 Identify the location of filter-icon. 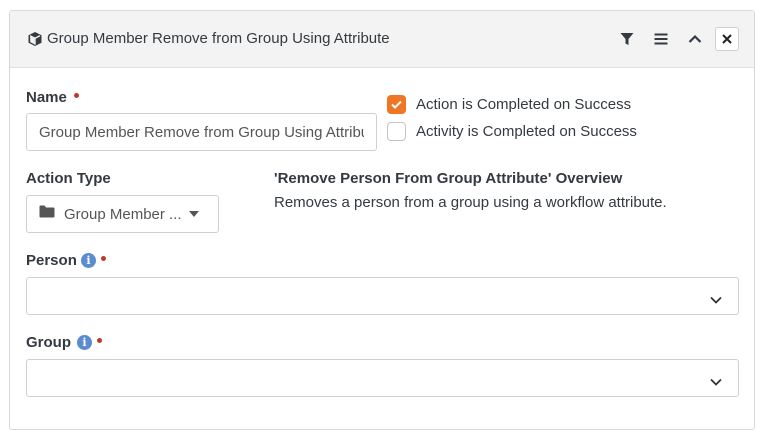
(627, 39).